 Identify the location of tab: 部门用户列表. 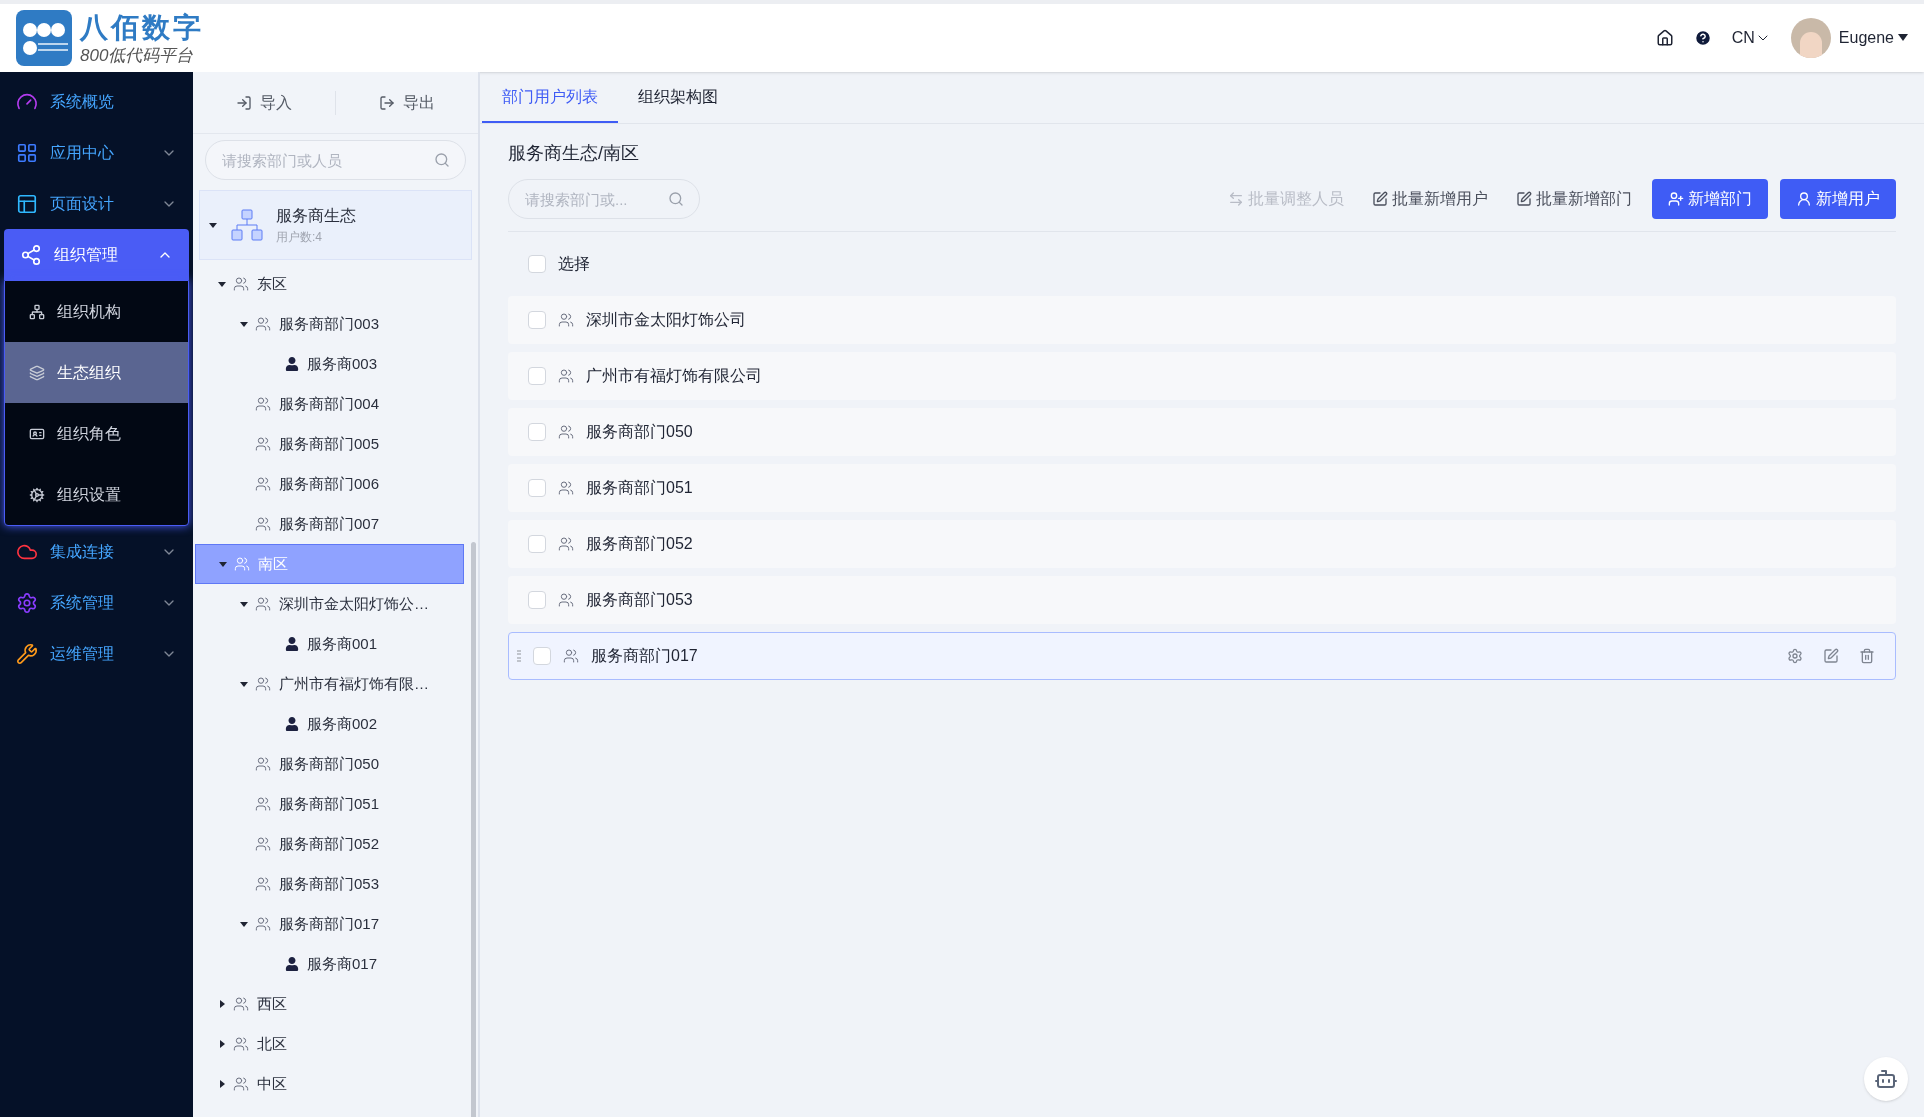
(550, 97).